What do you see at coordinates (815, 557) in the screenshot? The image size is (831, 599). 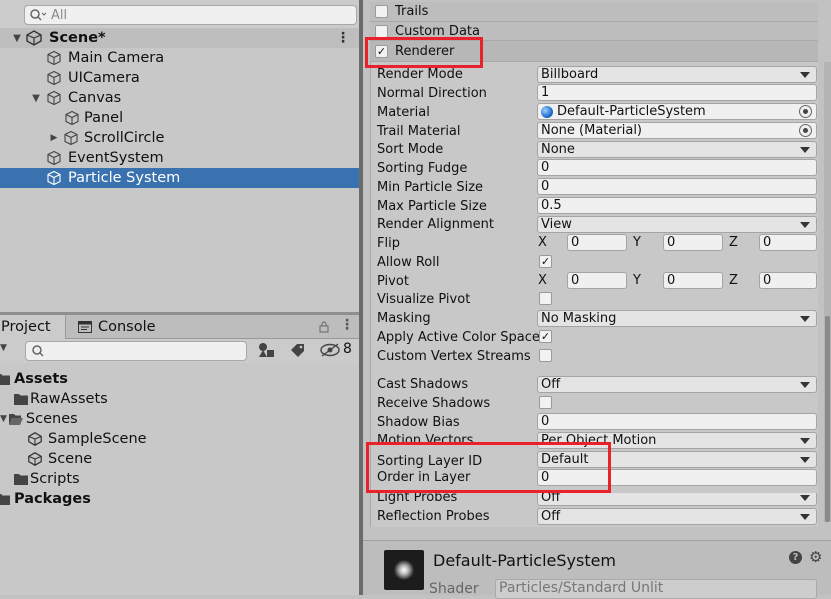 I see `gear-icon: ⚙` at bounding box center [815, 557].